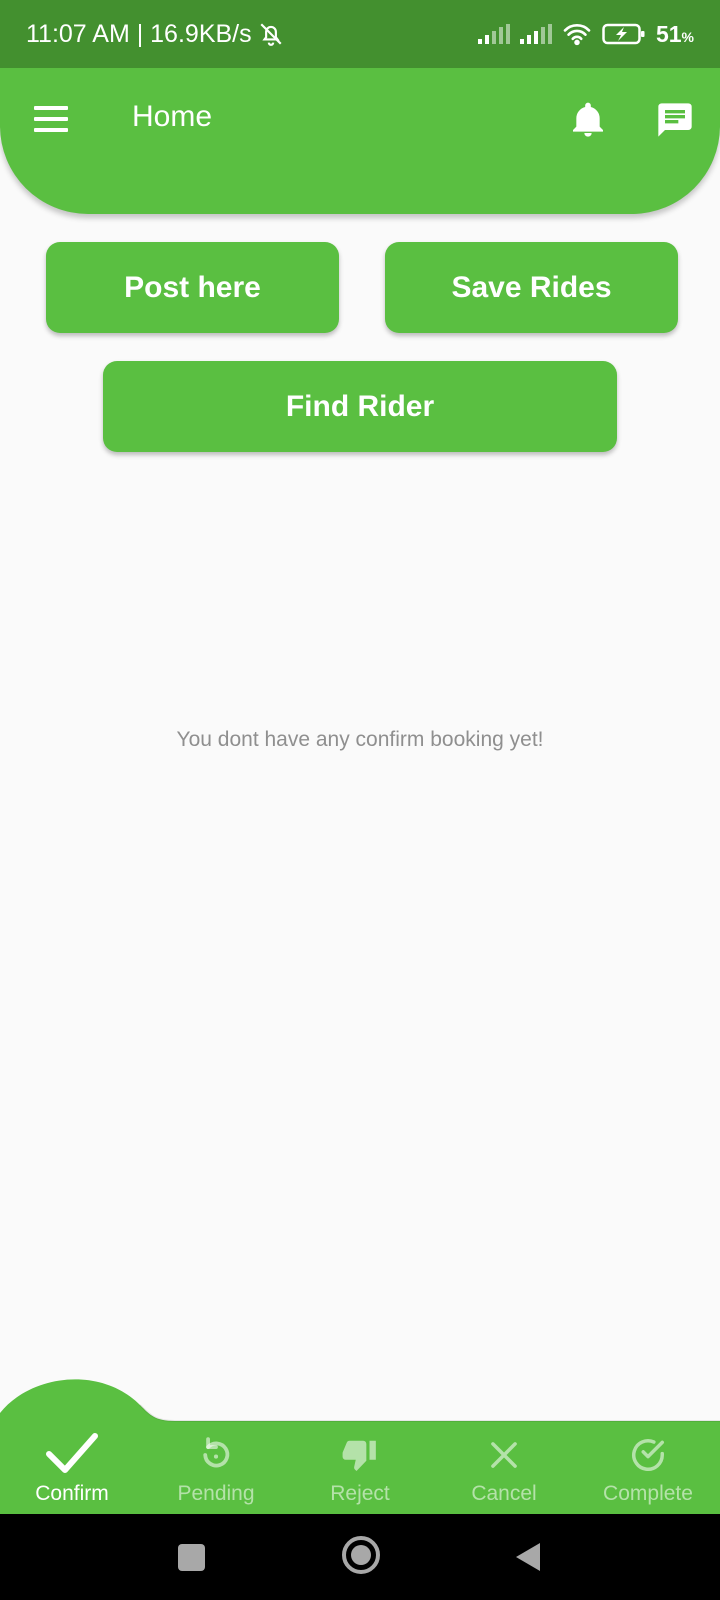 The image size is (720, 1600). I want to click on nav-label-confirm: Confirm, so click(72, 1493).